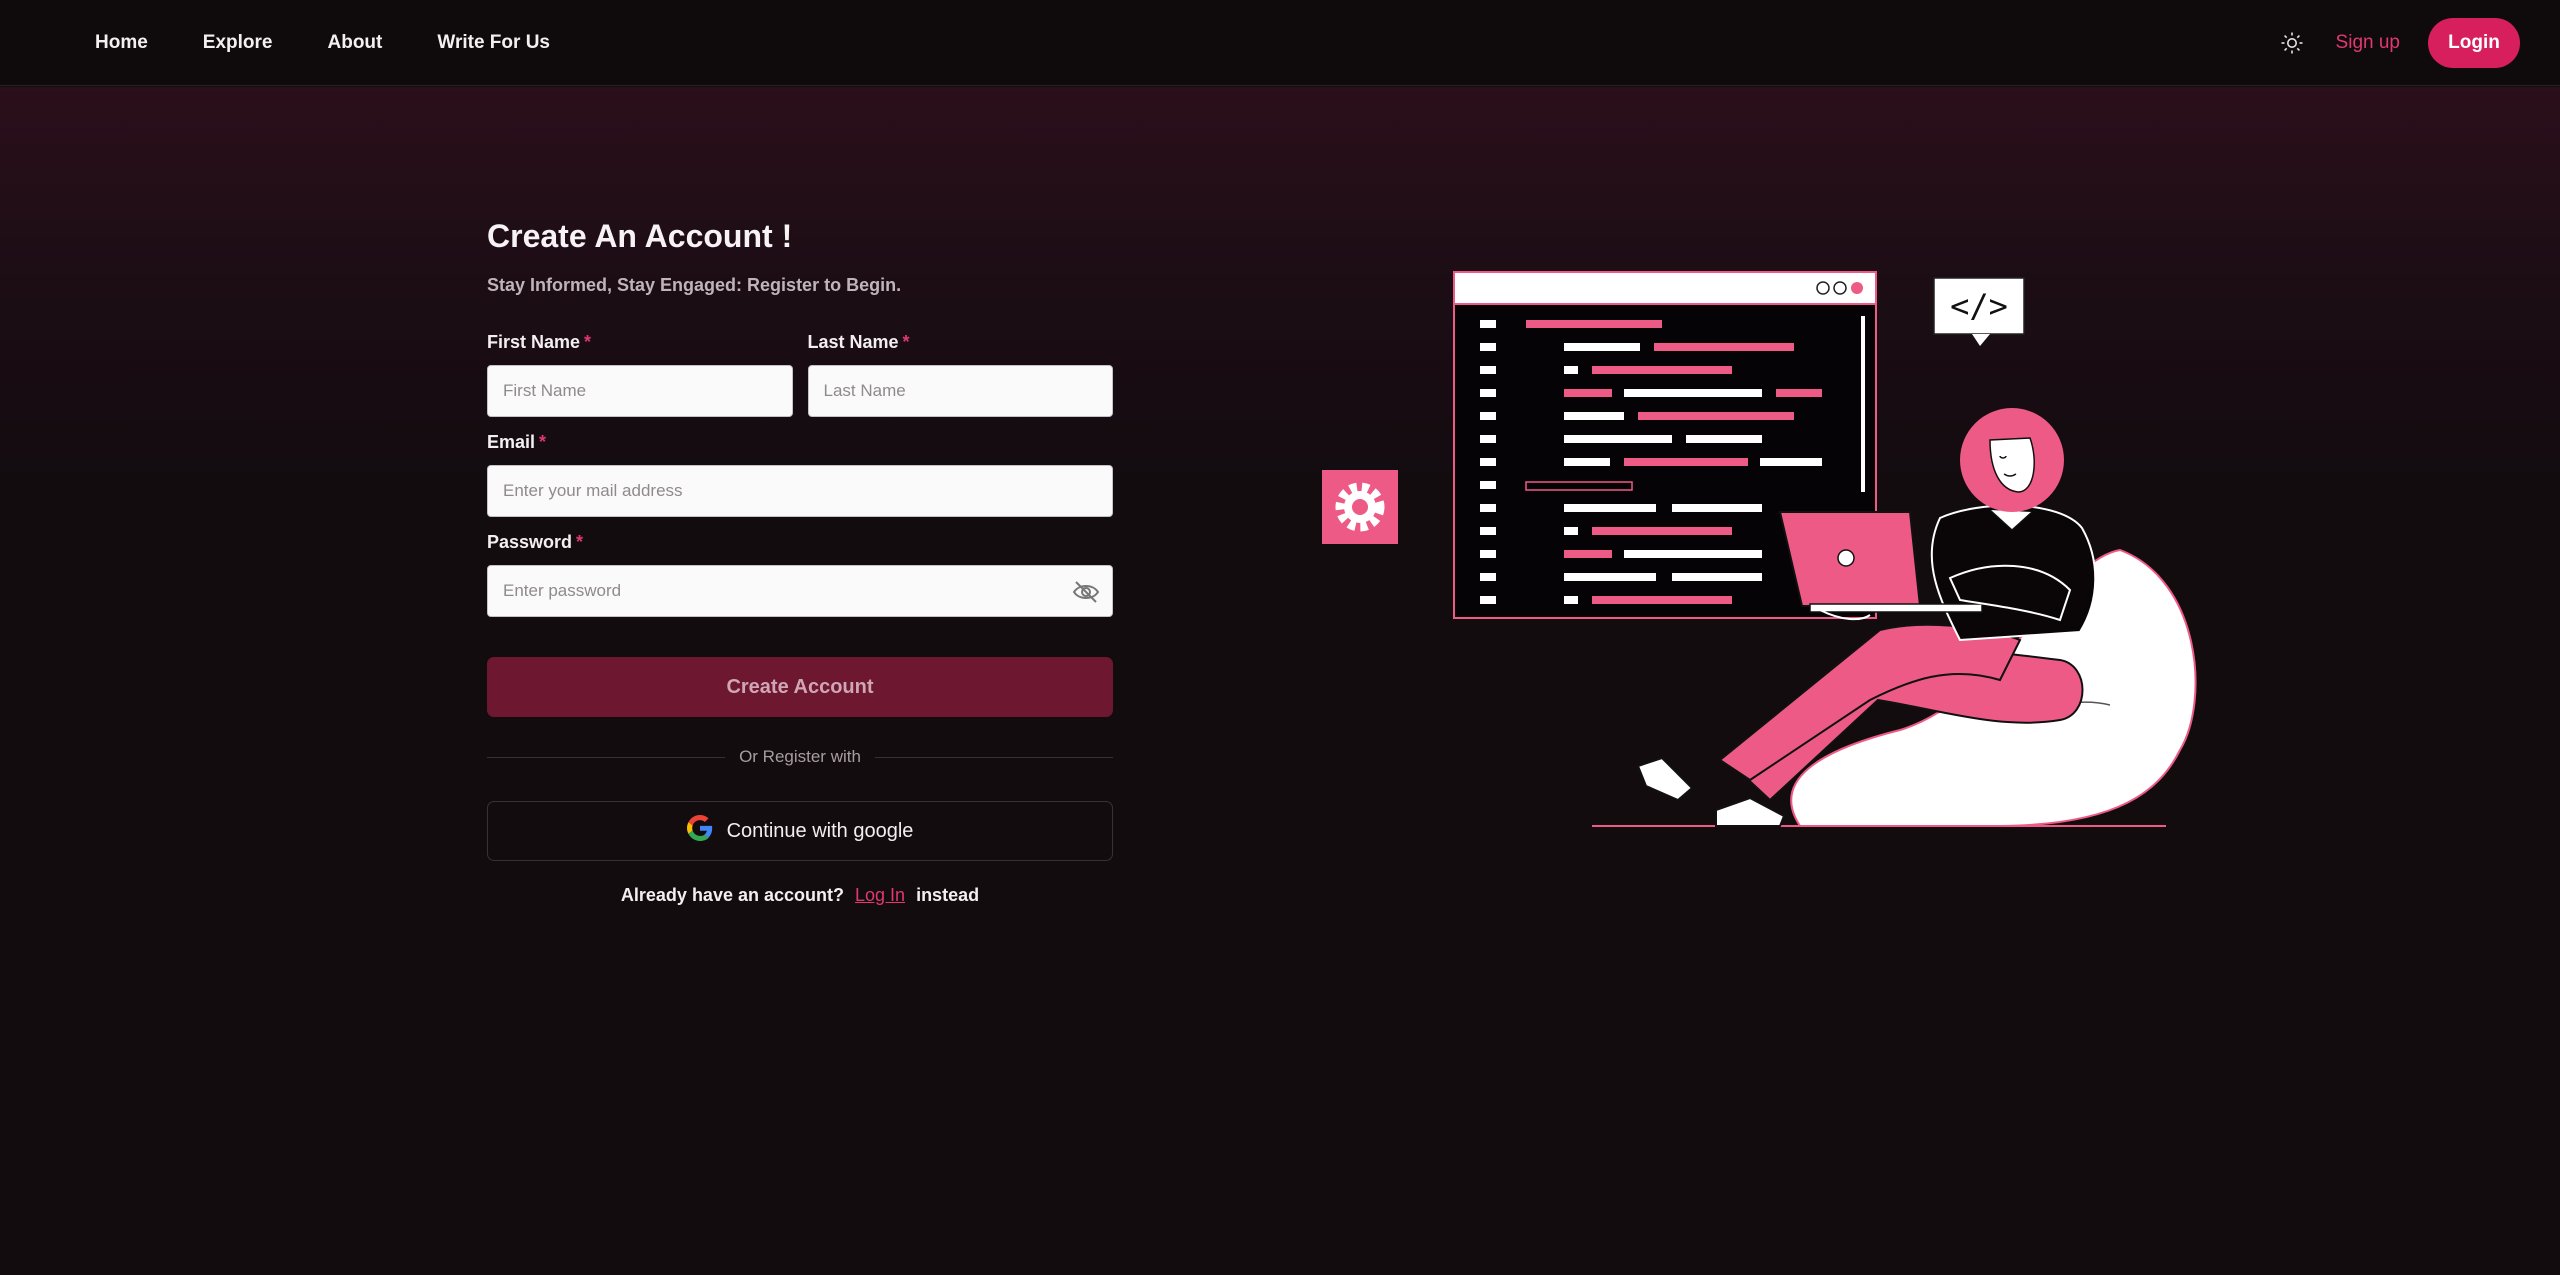  What do you see at coordinates (1360, 507) in the screenshot?
I see `gear-icon` at bounding box center [1360, 507].